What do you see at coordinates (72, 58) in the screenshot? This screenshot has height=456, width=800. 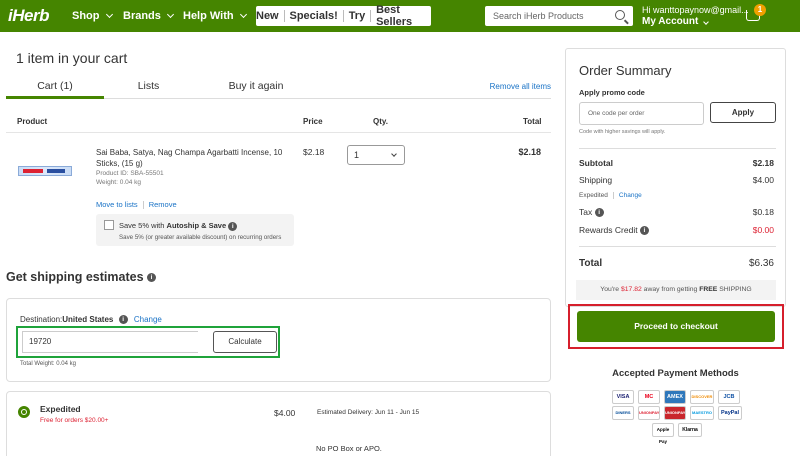 I see `cart-title: 1 item in your cart` at bounding box center [72, 58].